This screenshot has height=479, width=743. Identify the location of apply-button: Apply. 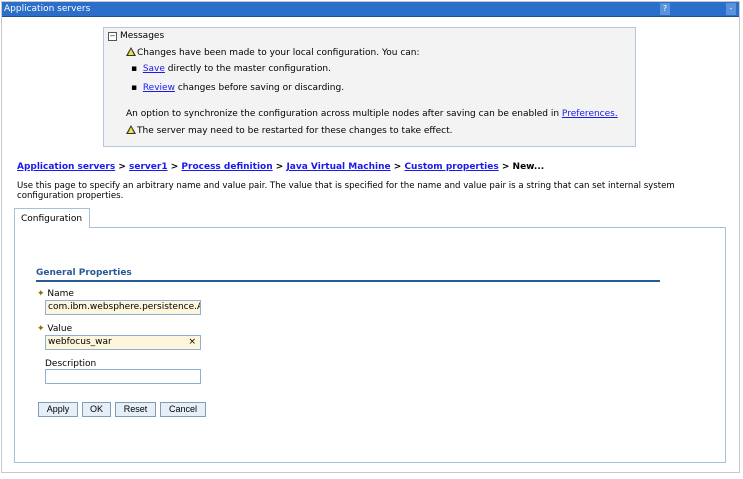
(58, 409).